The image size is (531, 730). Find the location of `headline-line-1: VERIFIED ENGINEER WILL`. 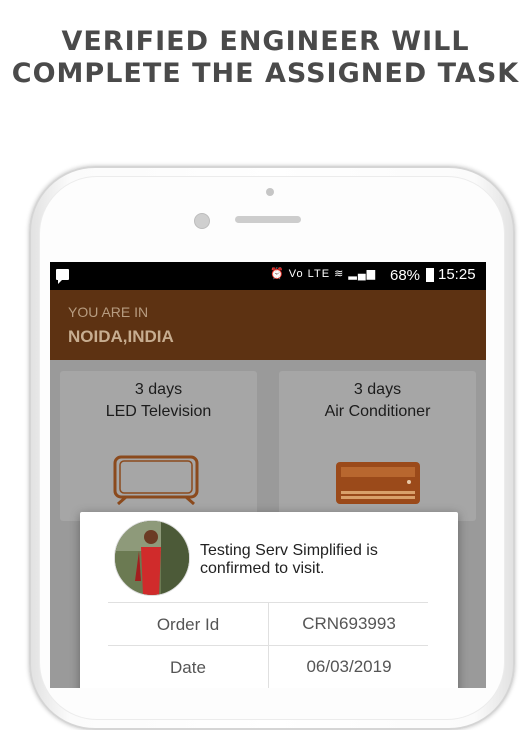

headline-line-1: VERIFIED ENGINEER WILL is located at coordinates (265, 41).